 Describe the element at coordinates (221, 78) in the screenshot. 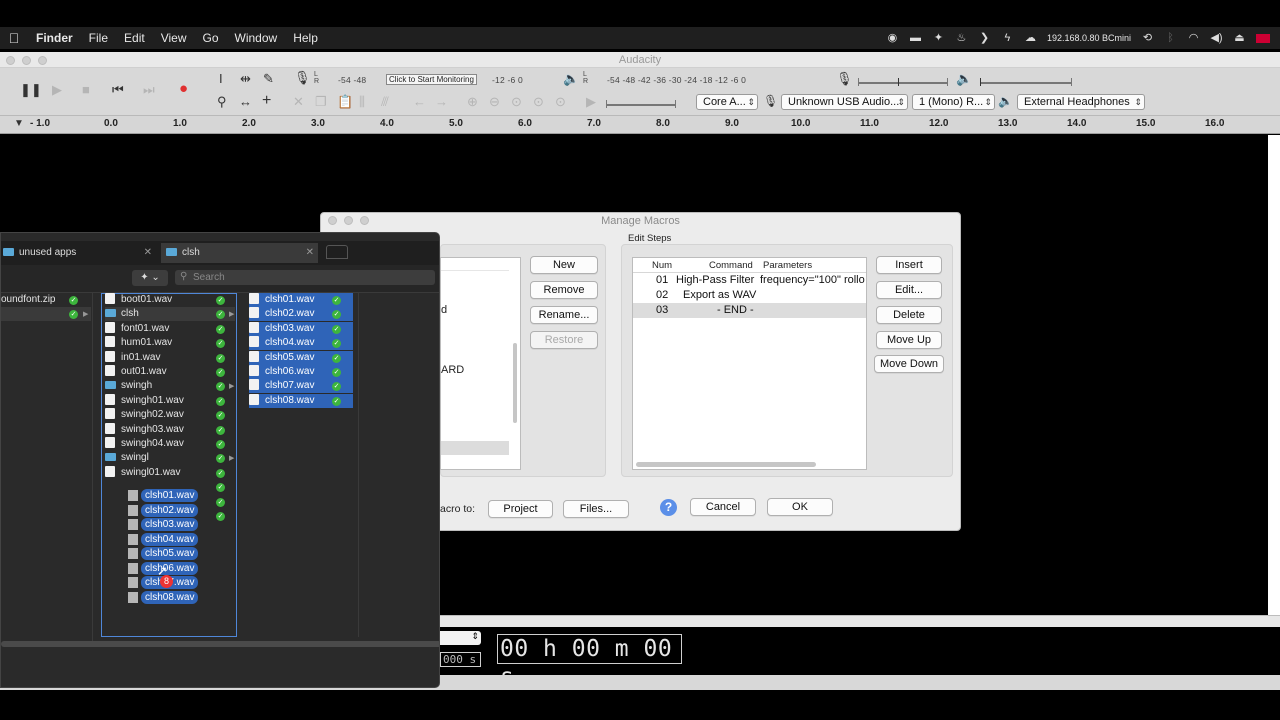

I see `selection-tool-icon: I` at that location.